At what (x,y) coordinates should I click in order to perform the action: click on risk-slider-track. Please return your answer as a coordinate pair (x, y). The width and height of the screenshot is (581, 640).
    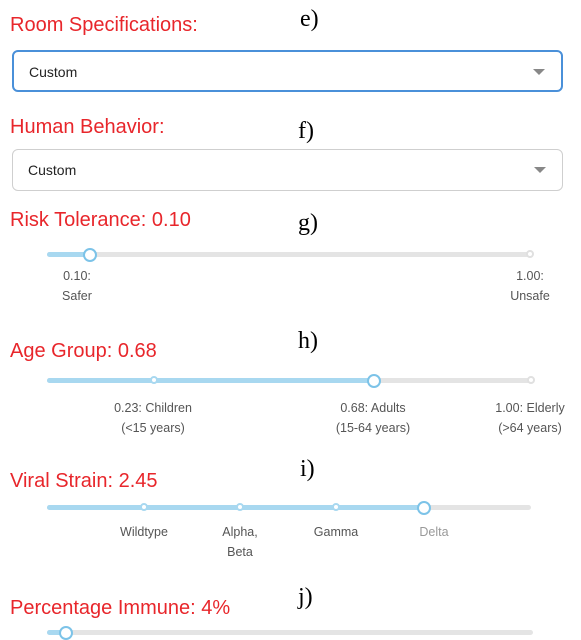
    Looking at the image, I should click on (290, 254).